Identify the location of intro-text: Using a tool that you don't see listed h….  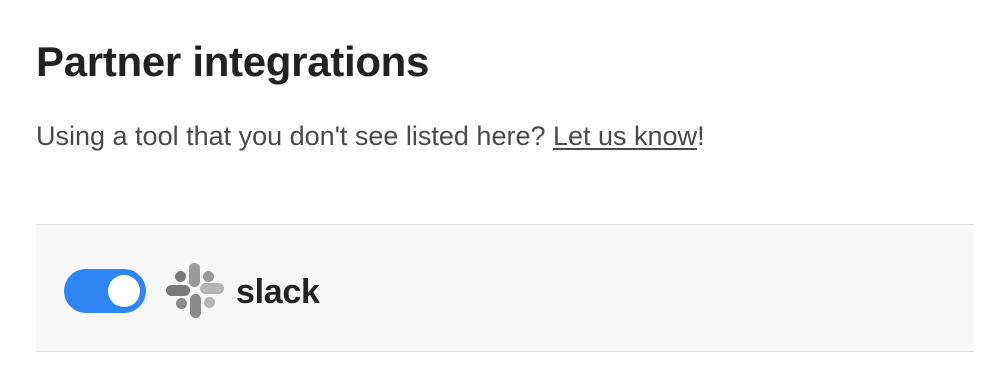
(370, 136).